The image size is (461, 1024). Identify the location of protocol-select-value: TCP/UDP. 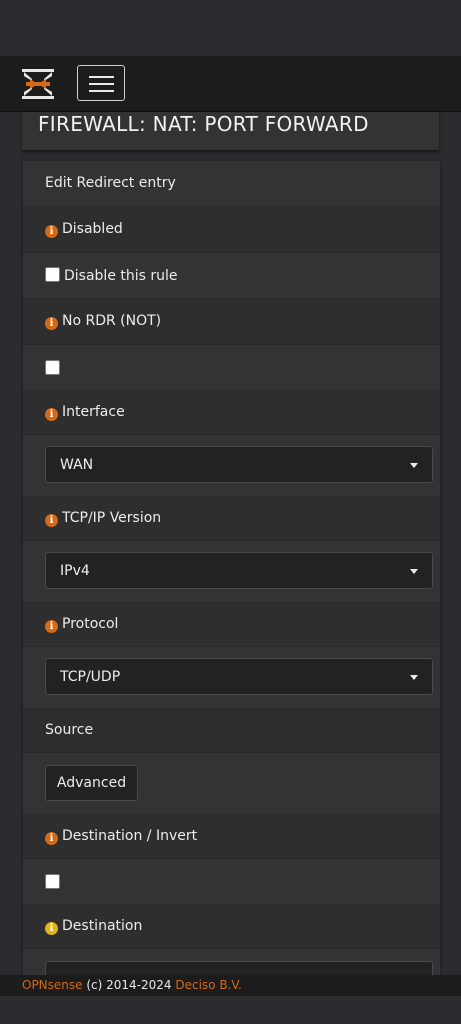
(90, 677).